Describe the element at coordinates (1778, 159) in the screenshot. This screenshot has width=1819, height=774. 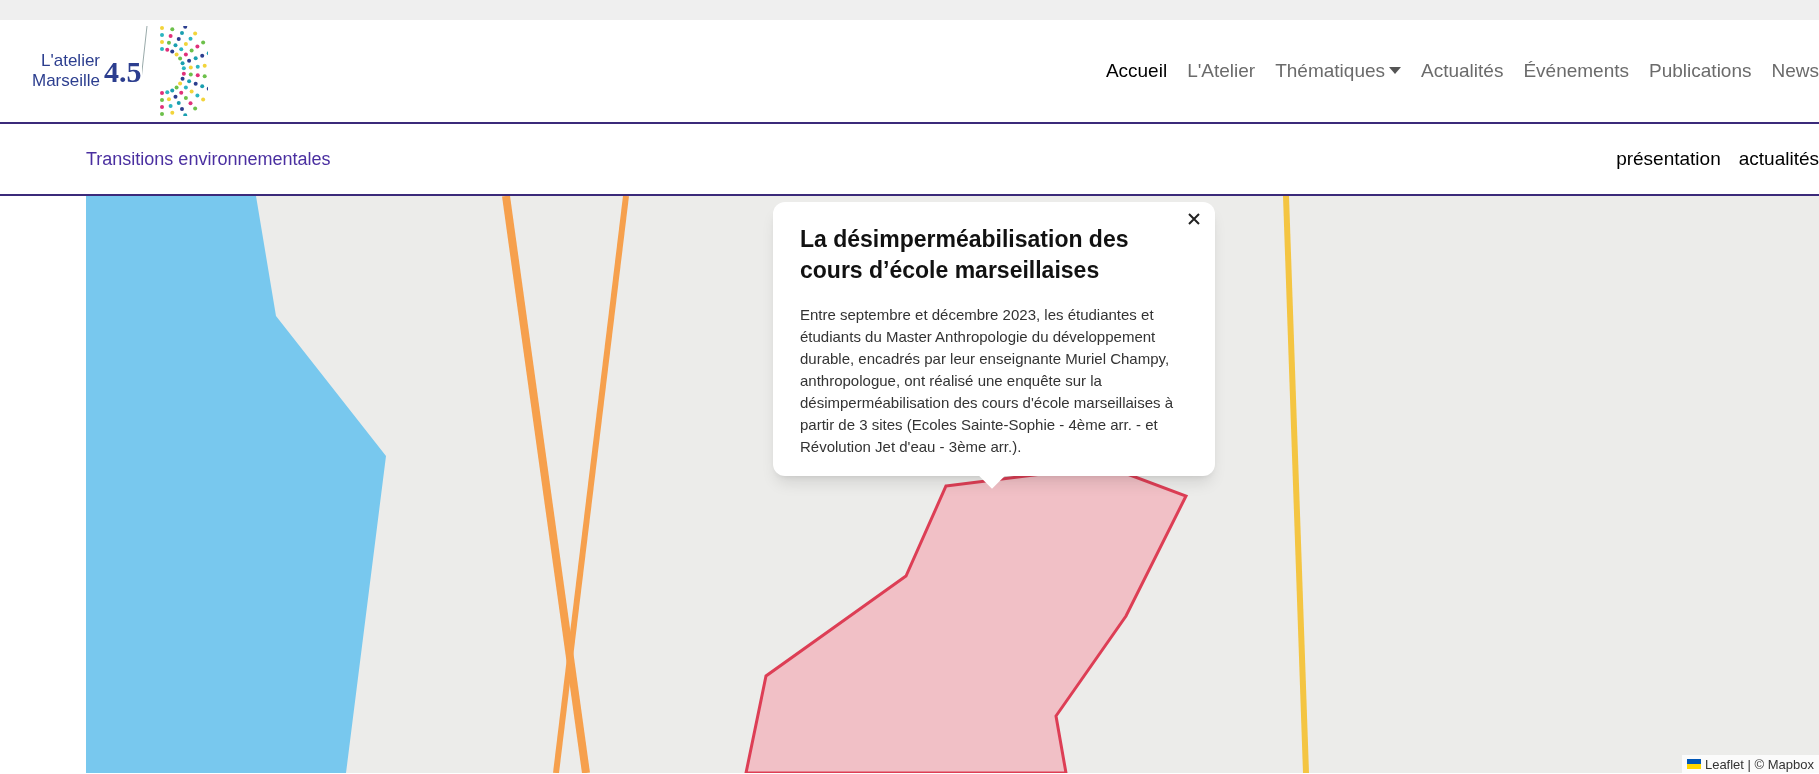
I see `section-link: actualités` at that location.